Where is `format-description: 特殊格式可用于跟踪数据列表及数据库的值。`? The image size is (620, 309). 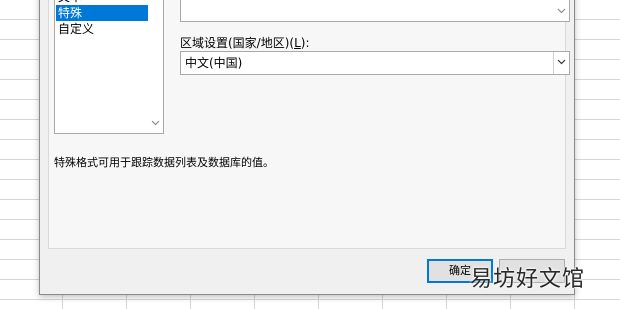 format-description: 特殊格式可用于跟踪数据列表及数据库的值。 is located at coordinates (164, 162).